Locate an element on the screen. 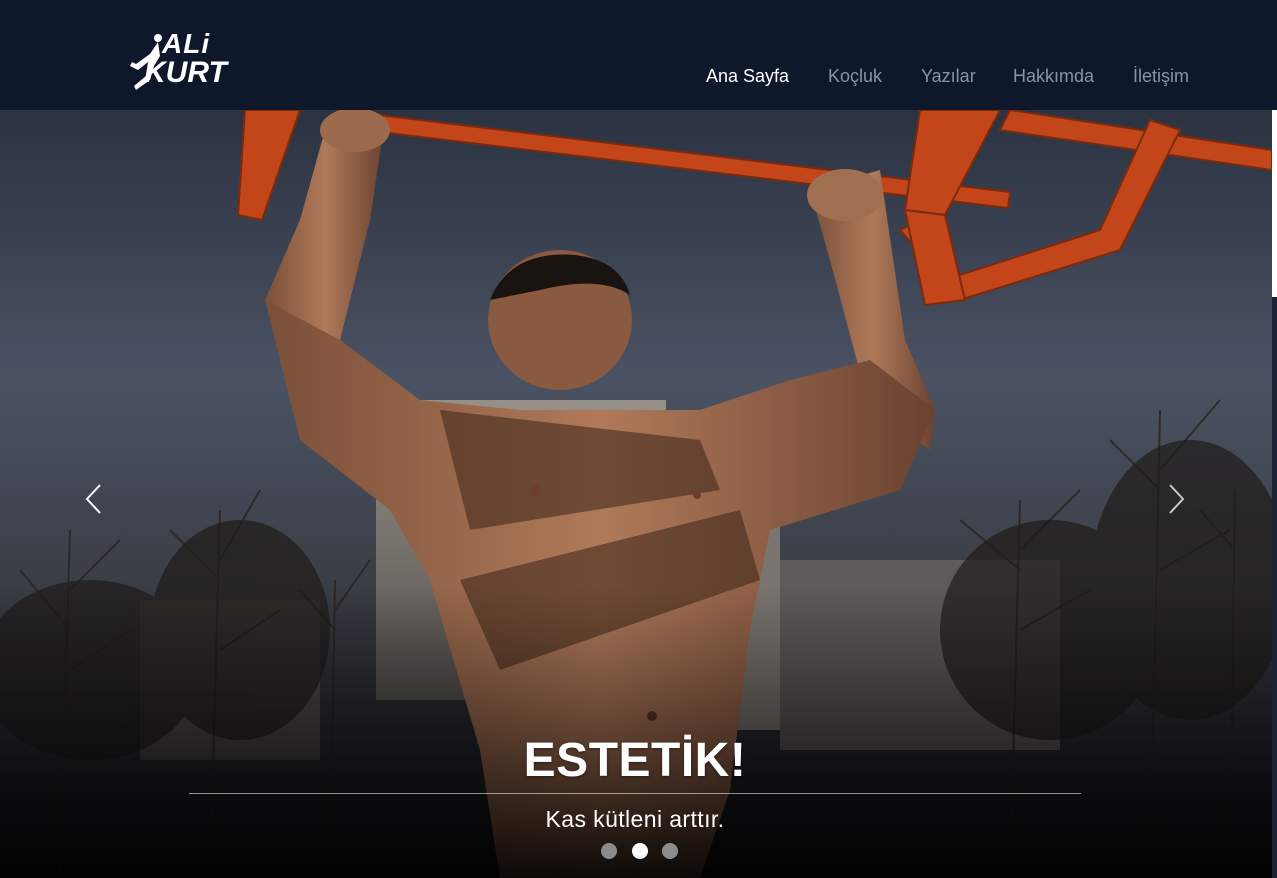 This screenshot has height=878, width=1277. chevron-right-icon is located at coordinates (1177, 499).